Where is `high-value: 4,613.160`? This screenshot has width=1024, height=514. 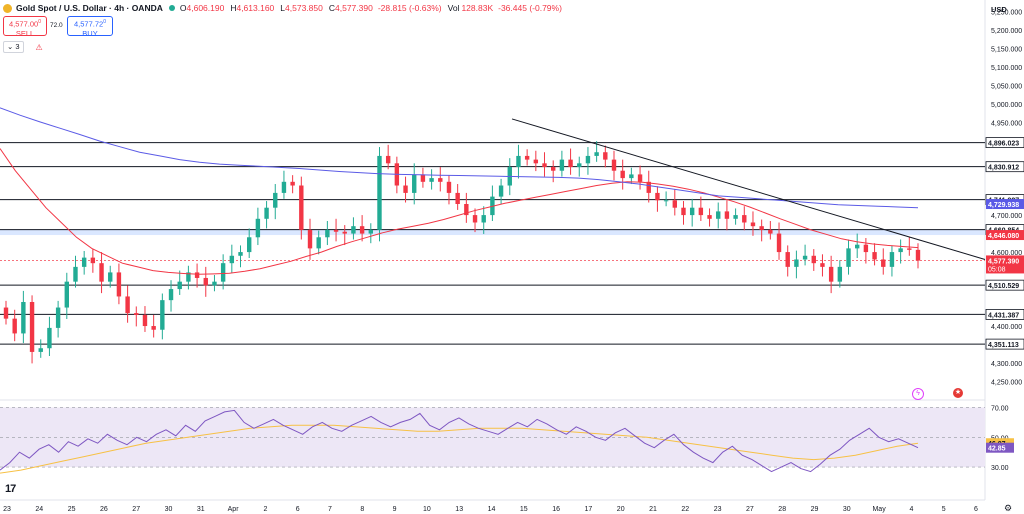
high-value: 4,613.160 is located at coordinates (255, 8).